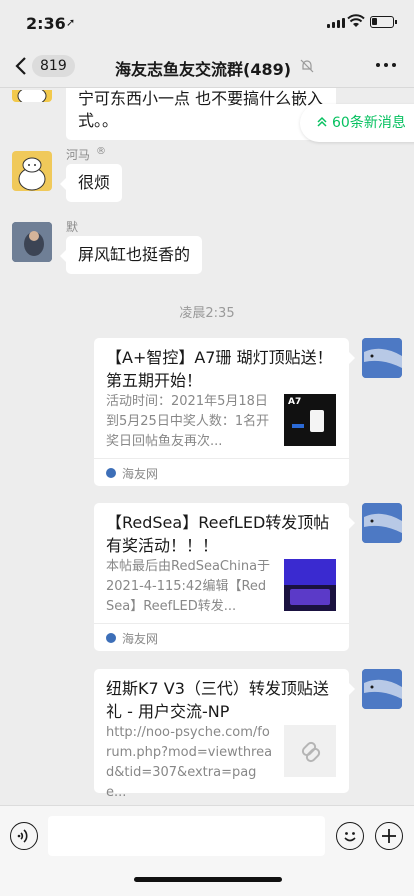 This screenshot has width=414, height=896. What do you see at coordinates (218, 534) in the screenshot?
I see `card-title: 【RedSea】ReefLED转发顶帖有奖活动！！！` at bounding box center [218, 534].